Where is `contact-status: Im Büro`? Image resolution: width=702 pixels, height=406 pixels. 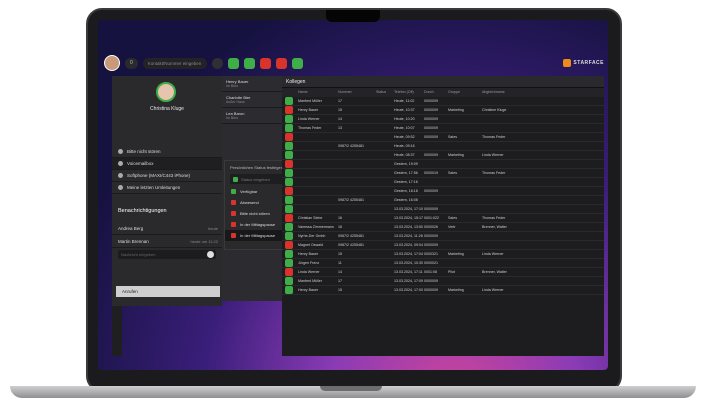
contact-status: Im Büro is located at coordinates (232, 118).